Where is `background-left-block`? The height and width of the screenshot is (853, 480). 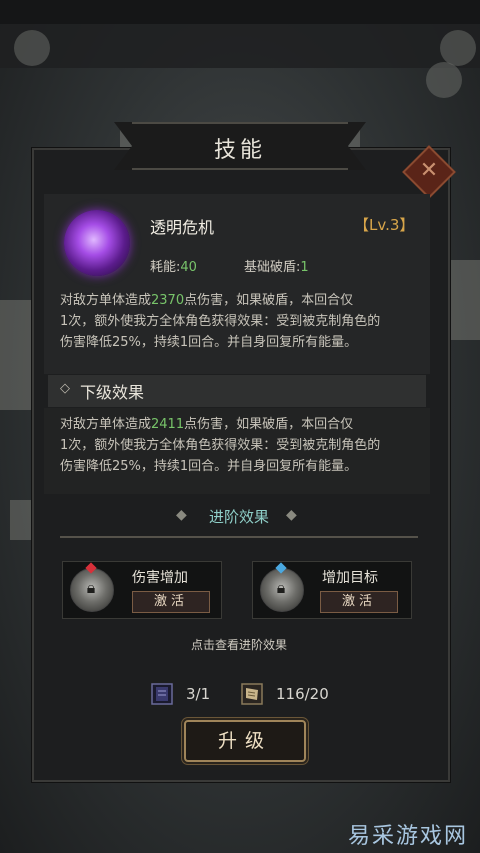
background-left-block is located at coordinates (17, 355).